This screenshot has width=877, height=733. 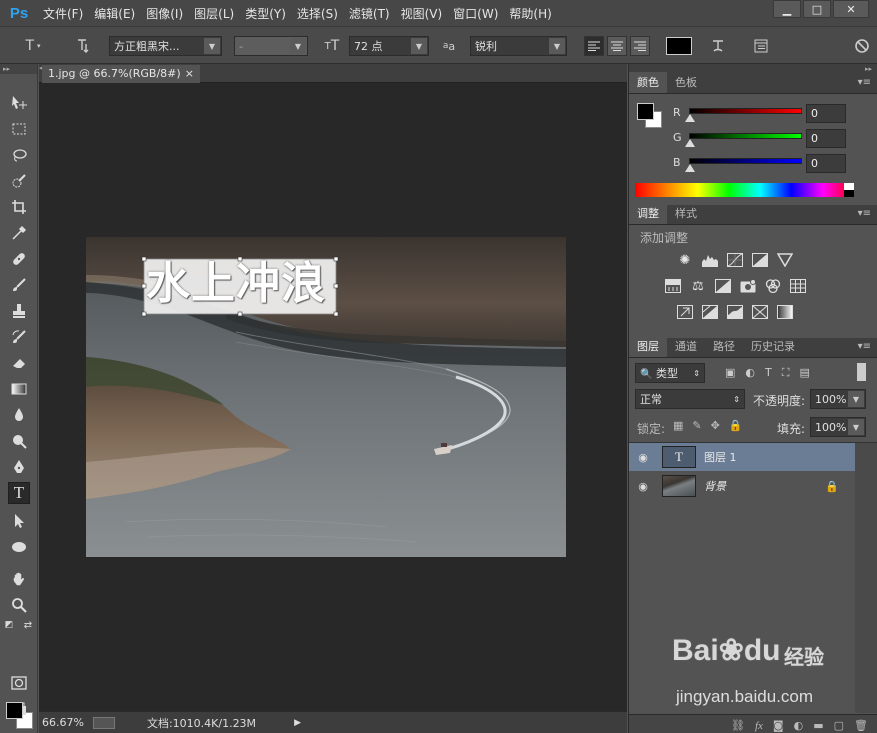 What do you see at coordinates (19, 233) in the screenshot?
I see `eyedropper-tool-icon` at bounding box center [19, 233].